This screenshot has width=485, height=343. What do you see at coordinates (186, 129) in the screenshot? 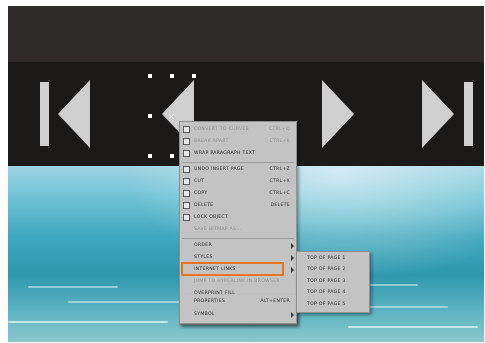
I see `curves-icon` at bounding box center [186, 129].